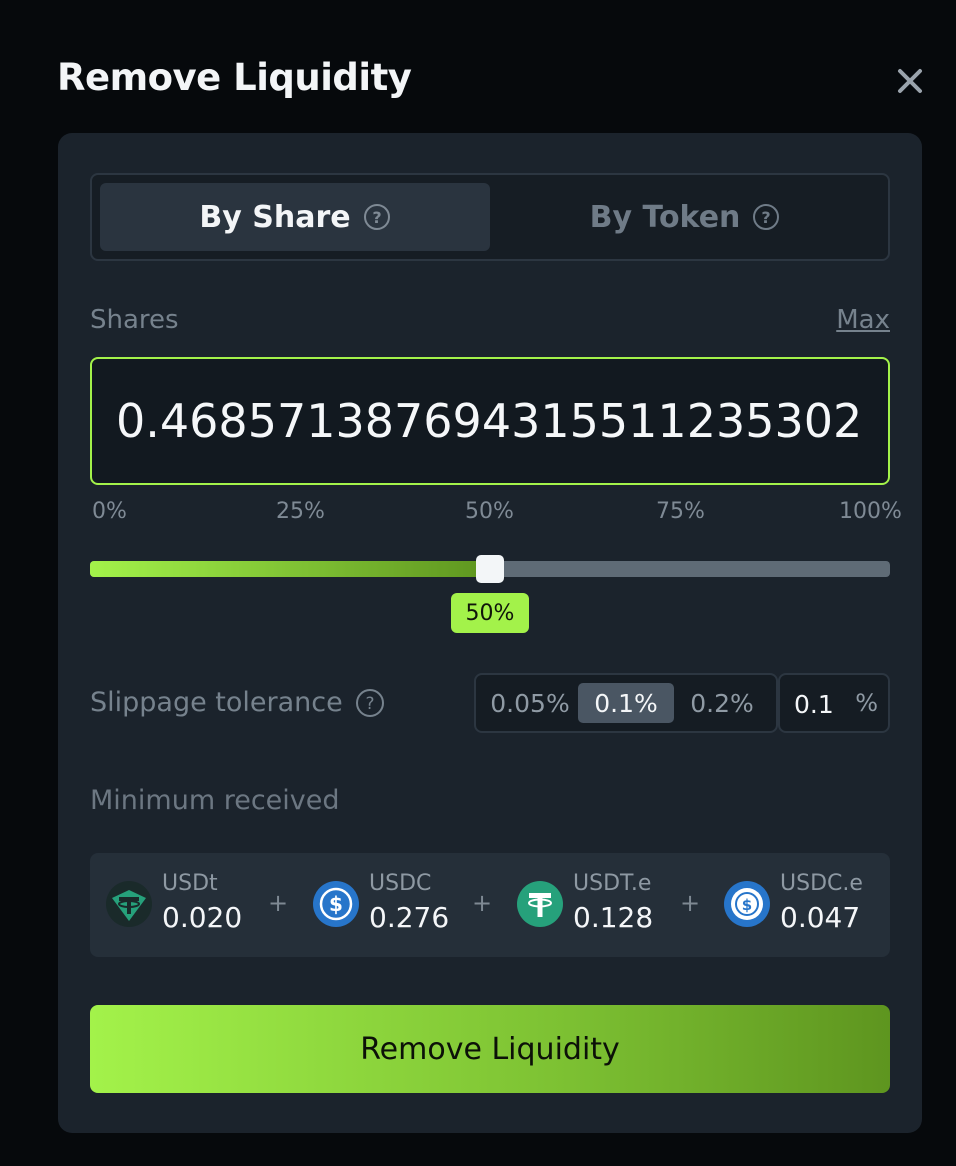 The image size is (956, 1166). Describe the element at coordinates (290, 569) in the screenshot. I see `share-slider-fill` at that location.